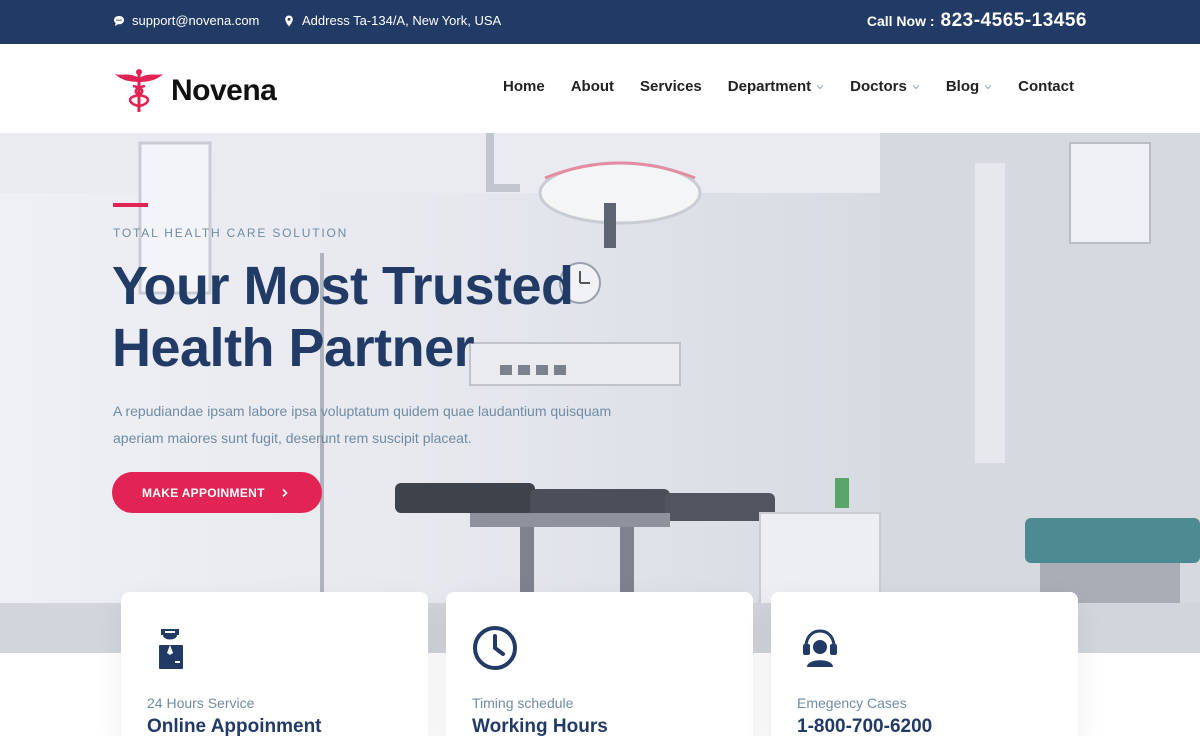  Describe the element at coordinates (274, 664) in the screenshot. I see `feature-card-online-appointment: 24 Hours Service Online Appoinment` at that location.